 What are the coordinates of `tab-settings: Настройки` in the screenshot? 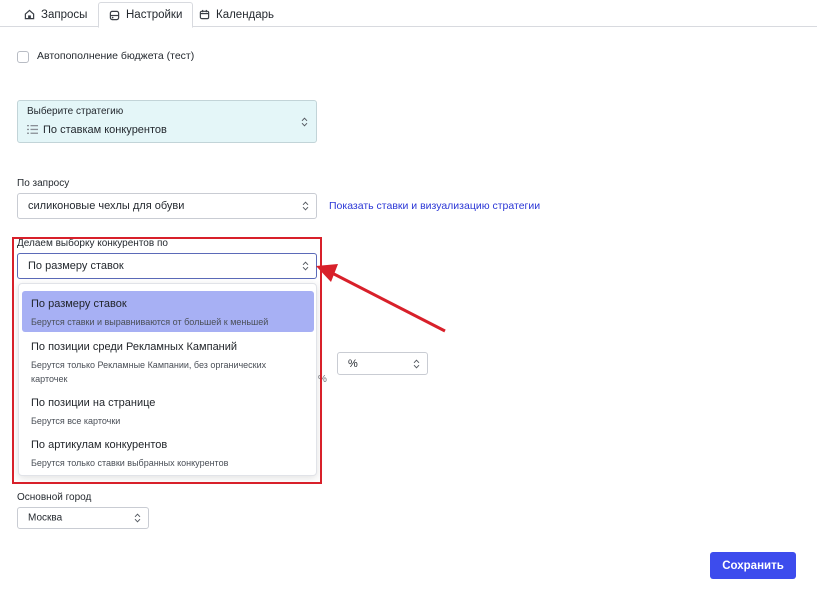 It's located at (146, 15).